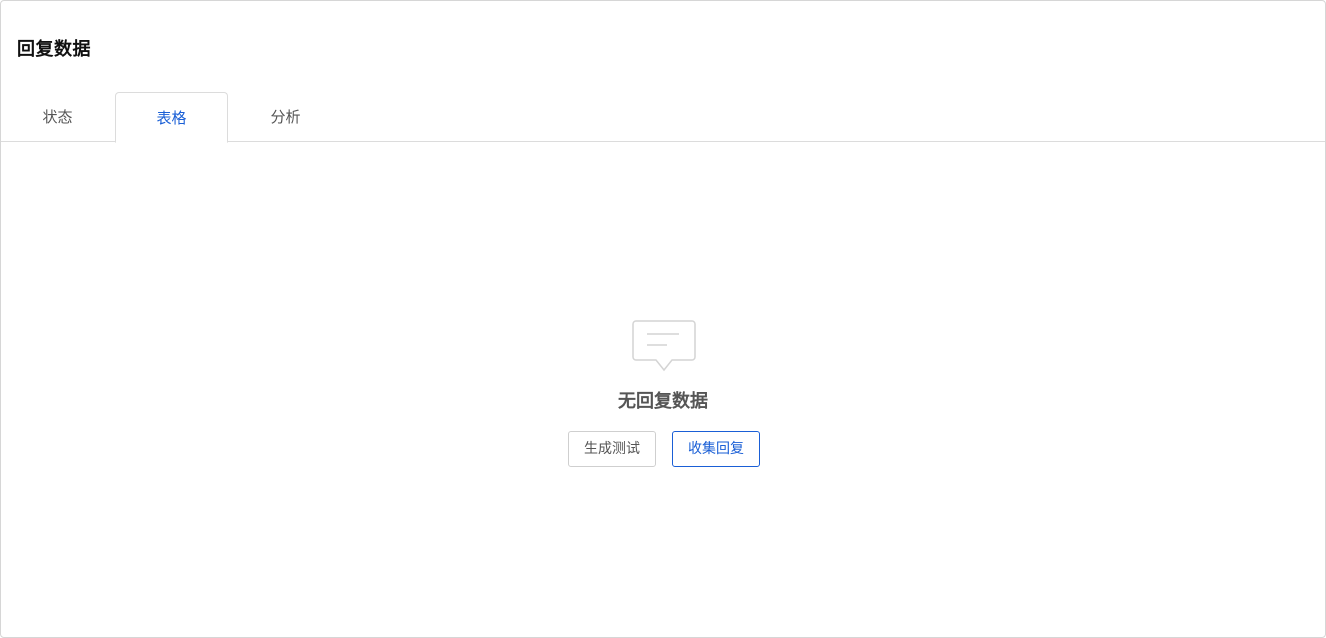 The width and height of the screenshot is (1326, 638). Describe the element at coordinates (57, 117) in the screenshot. I see `tab-status: 状态` at that location.